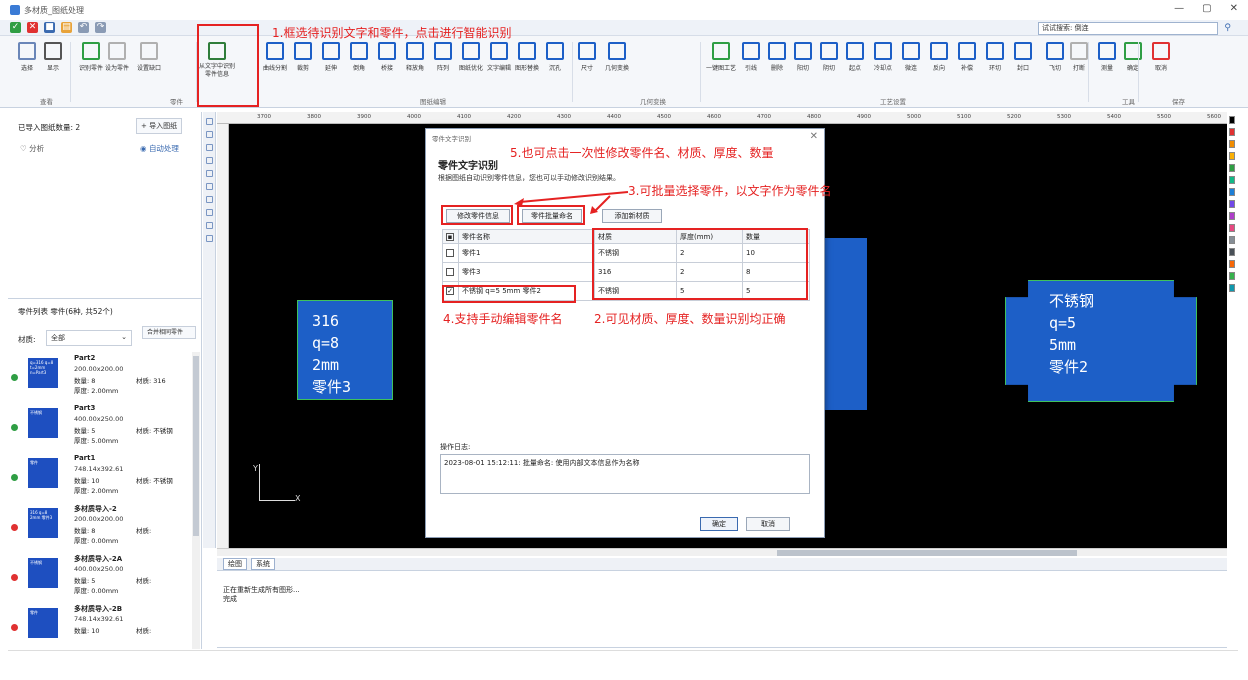 The height and width of the screenshot is (680, 1248). I want to click on point-tool-icon, so click(209, 225).